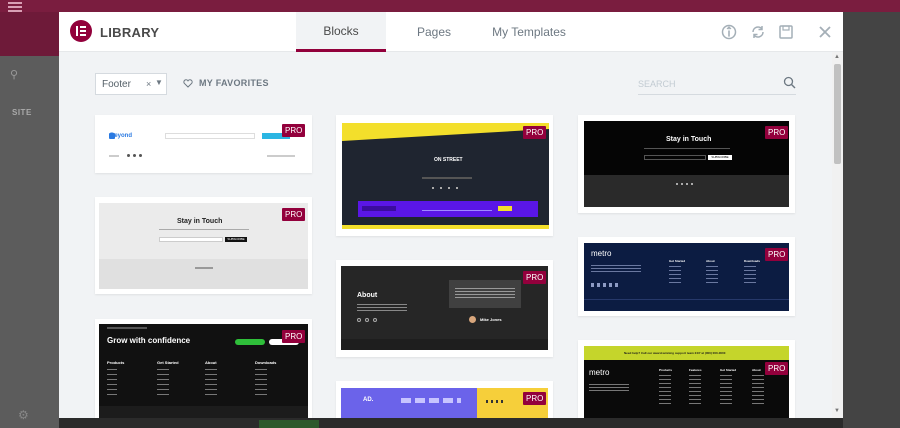 Image resolution: width=900 pixels, height=428 pixels. What do you see at coordinates (23, 415) in the screenshot?
I see `gear-icon: ⚙` at bounding box center [23, 415].